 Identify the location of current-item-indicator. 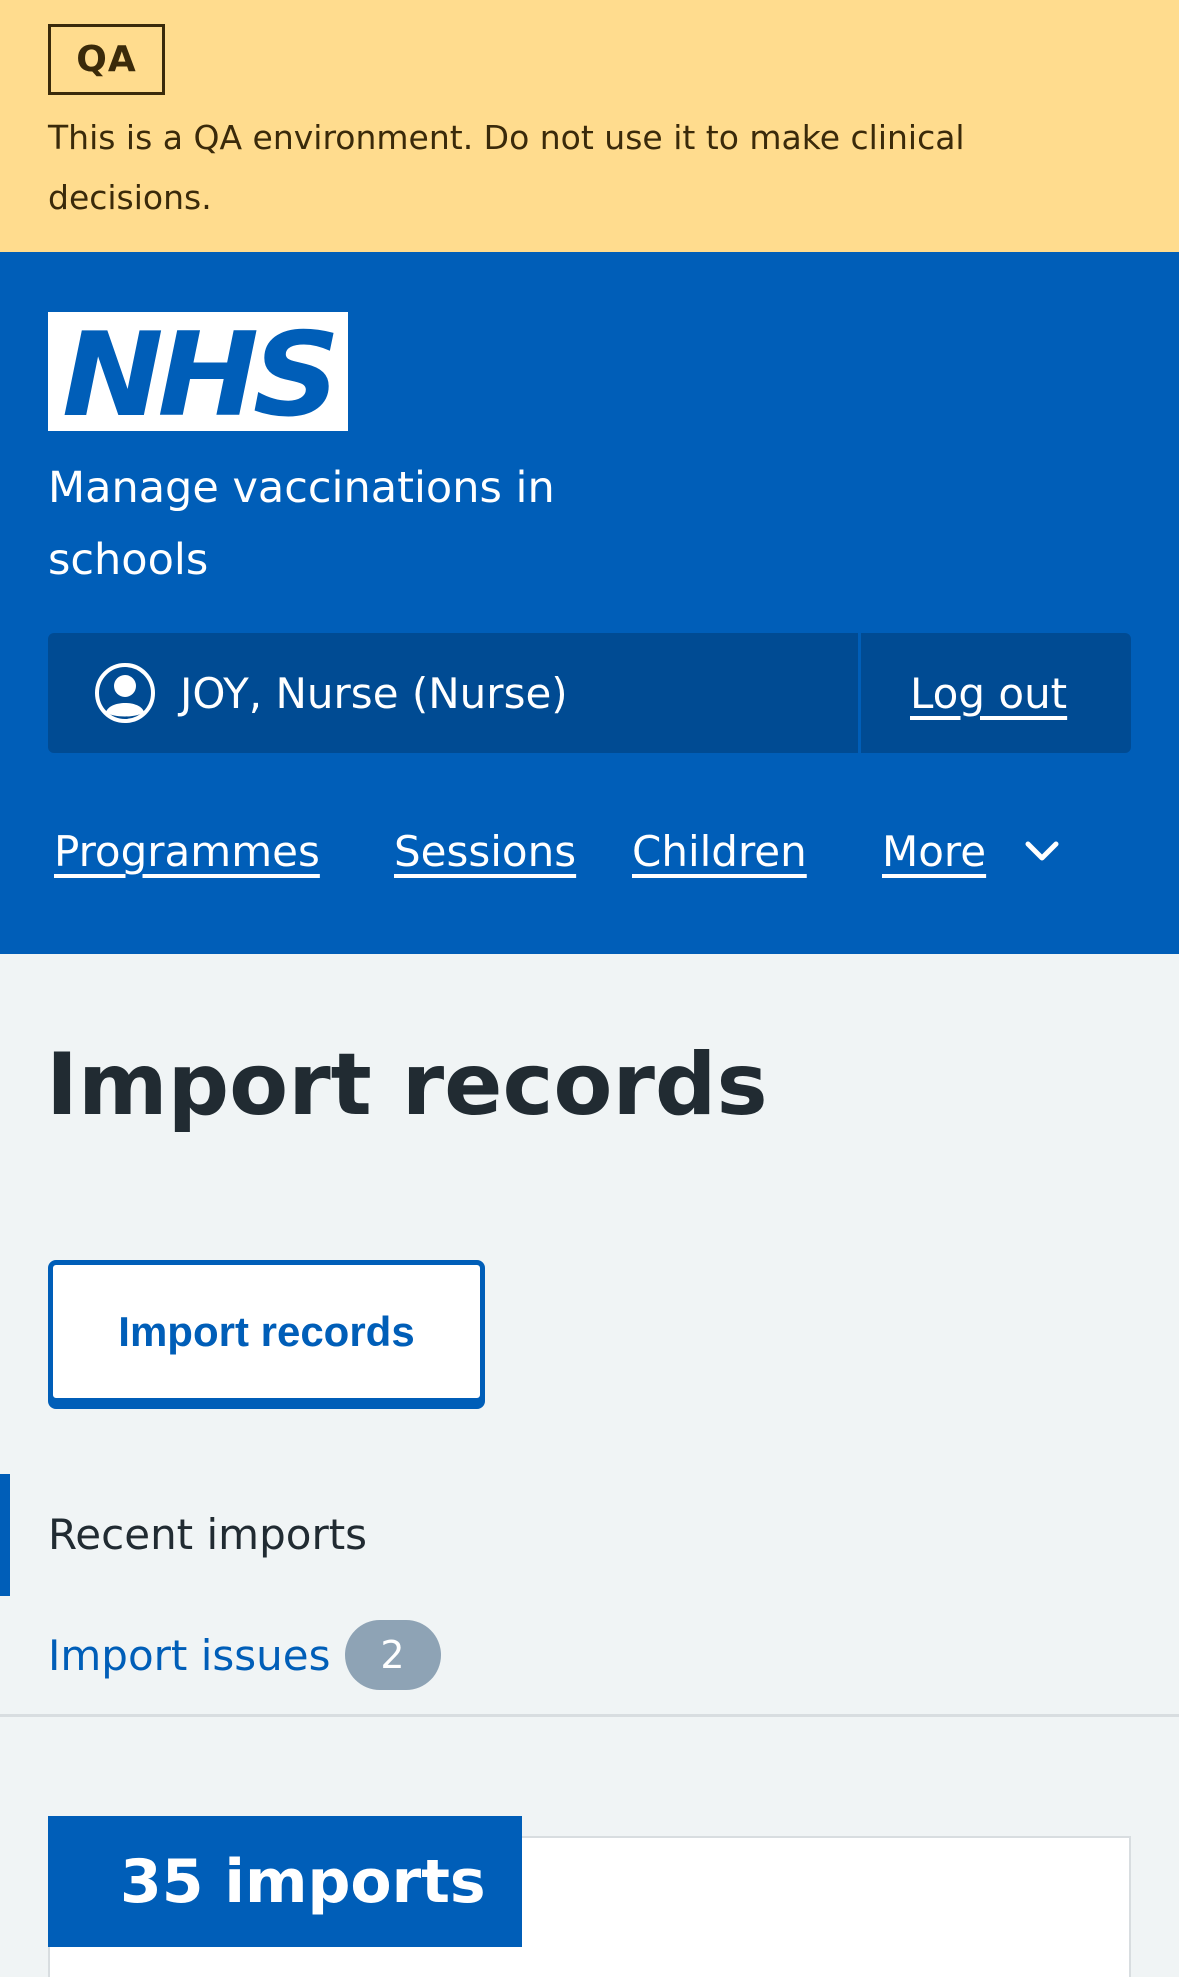
(5, 1535).